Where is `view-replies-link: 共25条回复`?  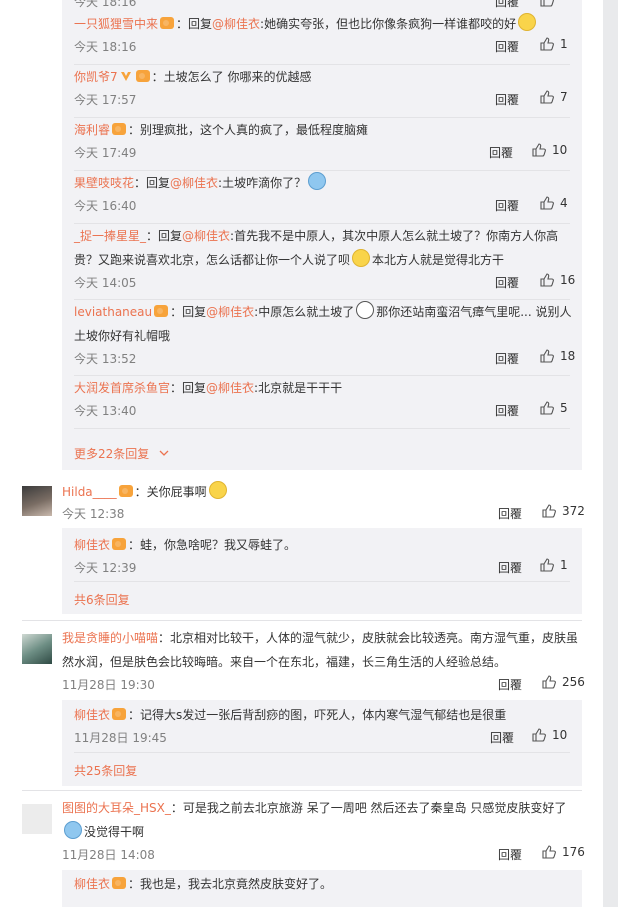 view-replies-link: 共25条回复 is located at coordinates (105, 770).